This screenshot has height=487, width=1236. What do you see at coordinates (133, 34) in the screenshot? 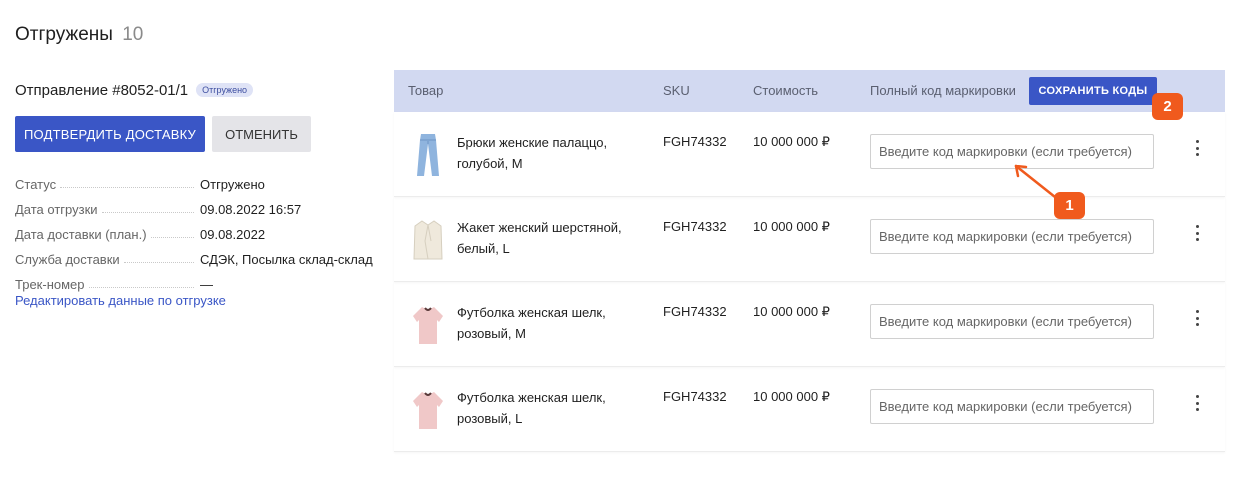
I see `page-title-count: 10` at bounding box center [133, 34].